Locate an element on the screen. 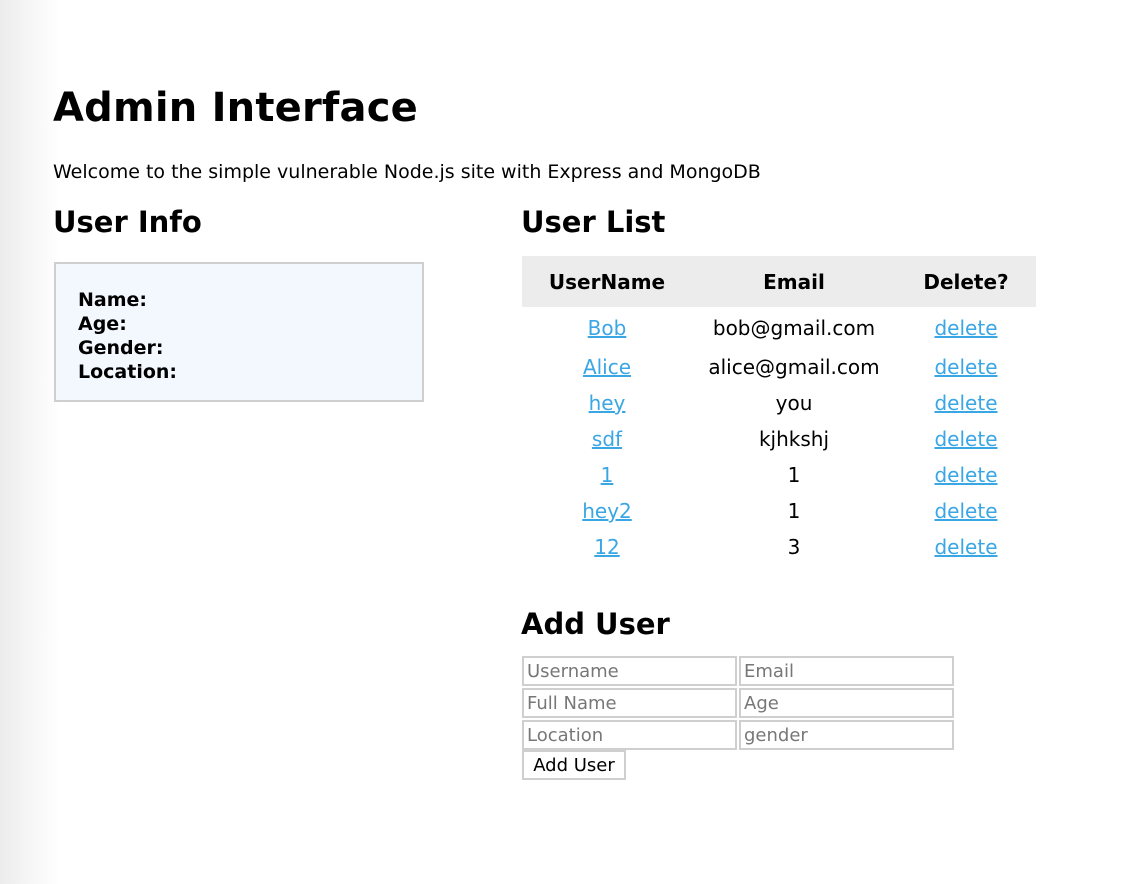 This screenshot has height=884, width=1126. email-cell: 3 is located at coordinates (794, 547).